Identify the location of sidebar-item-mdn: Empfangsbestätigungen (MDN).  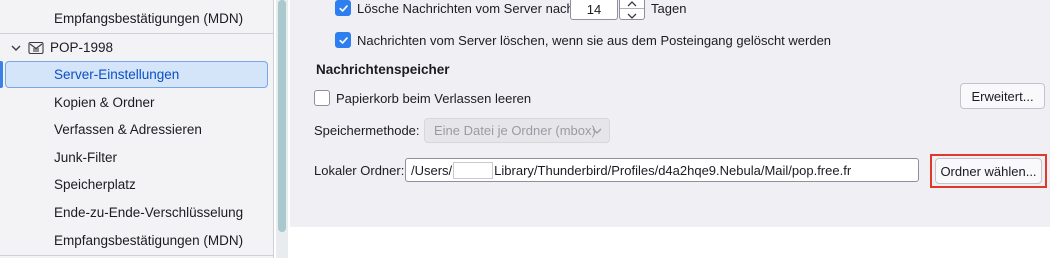
(148, 241).